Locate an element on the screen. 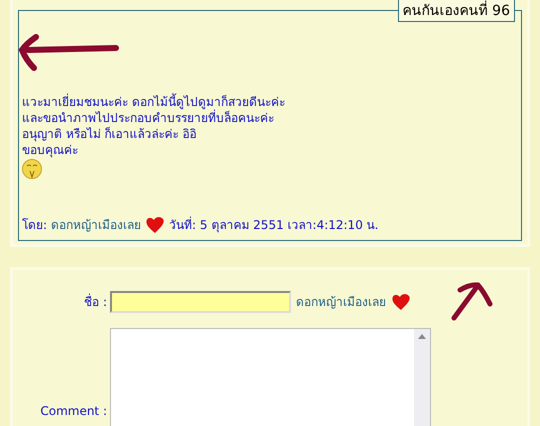  author-label: โดย: is located at coordinates (35, 225).